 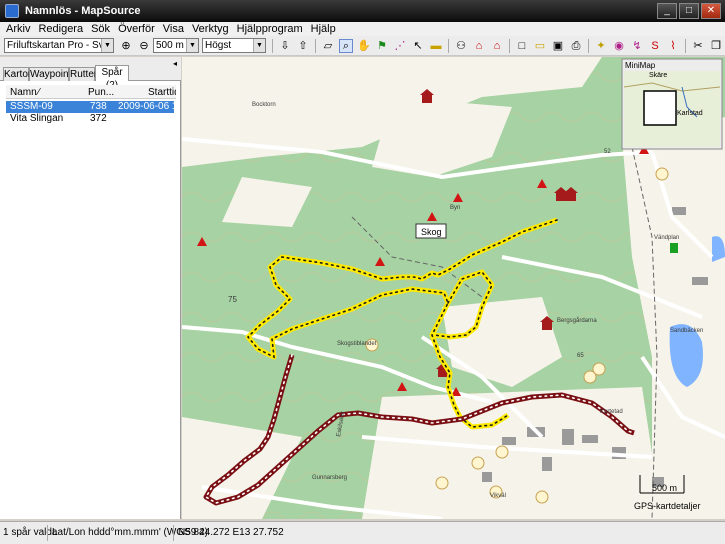 I want to click on map-select-icon: ▱, so click(x=328, y=46).